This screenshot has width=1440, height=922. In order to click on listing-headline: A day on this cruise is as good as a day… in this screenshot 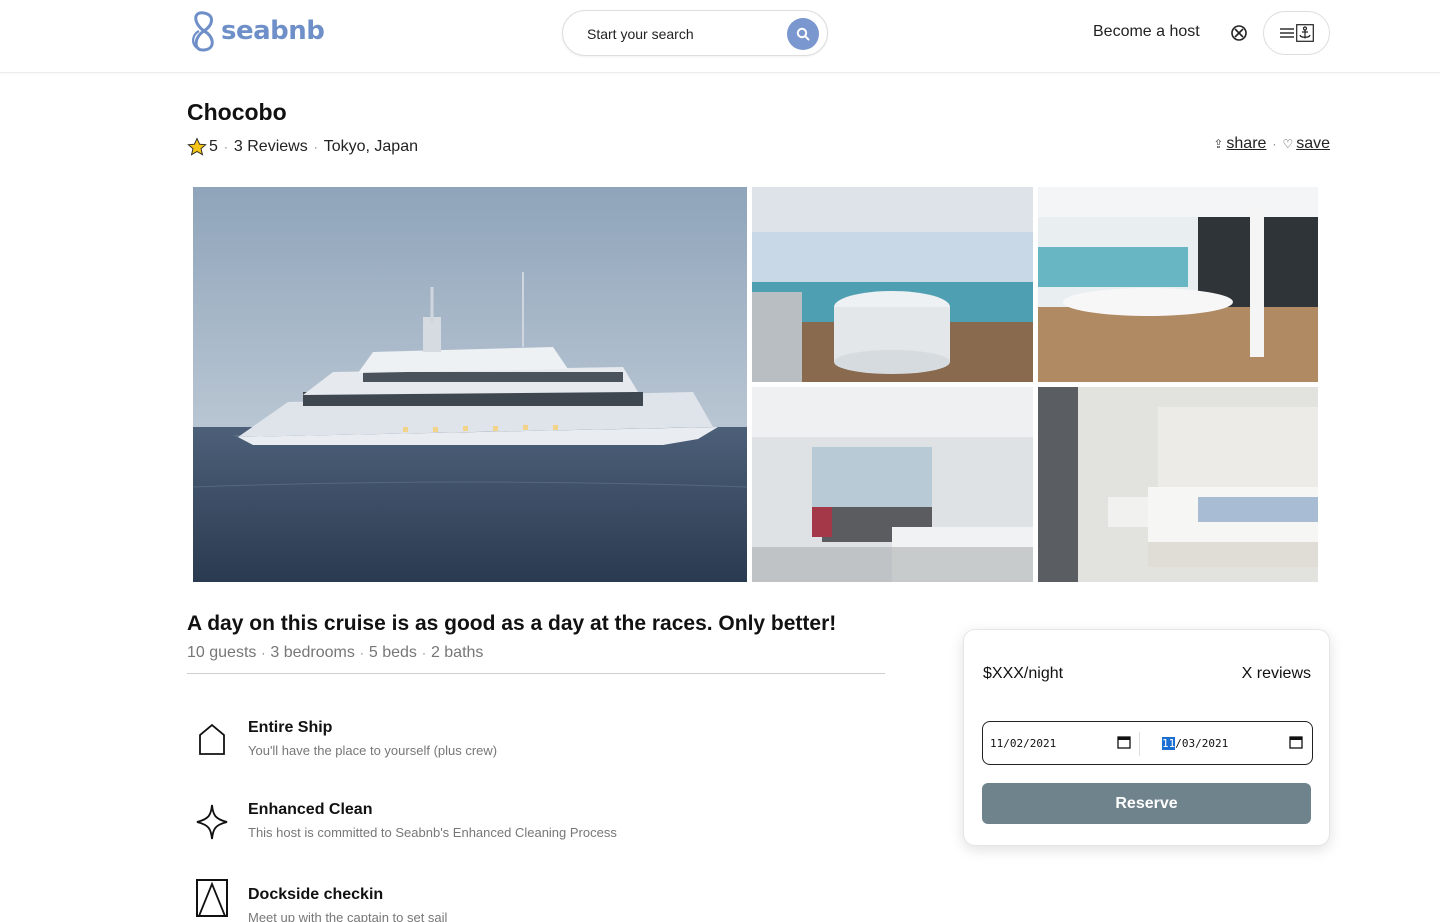, I will do `click(512, 623)`.